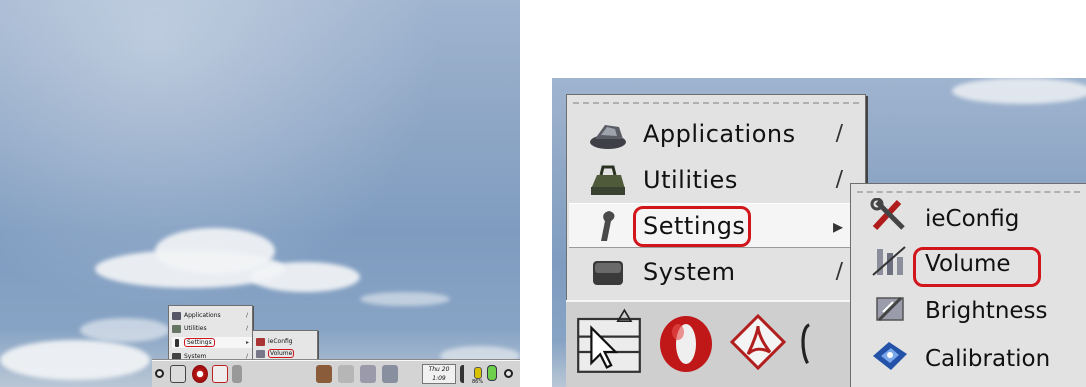  What do you see at coordinates (986, 311) in the screenshot?
I see `submenu-item-label: Brightness` at bounding box center [986, 311].